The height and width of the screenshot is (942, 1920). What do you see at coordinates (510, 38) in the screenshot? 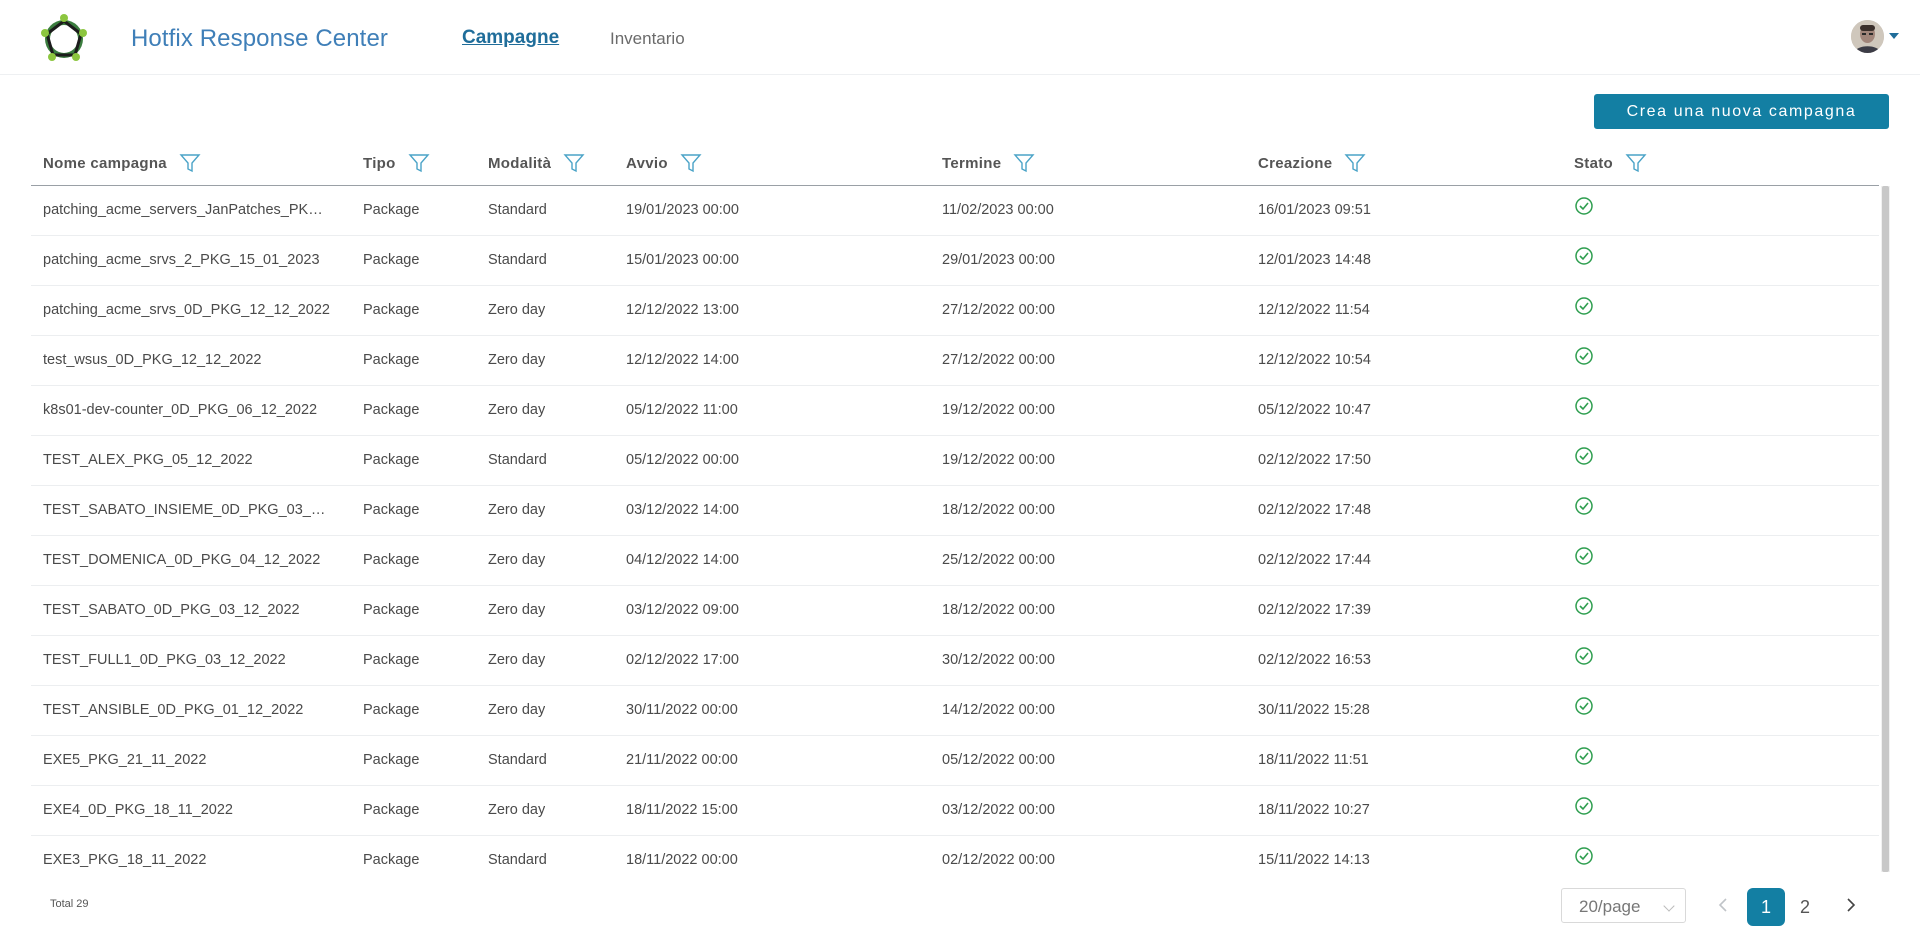
I see `nav-campagne: Campagne` at bounding box center [510, 38].